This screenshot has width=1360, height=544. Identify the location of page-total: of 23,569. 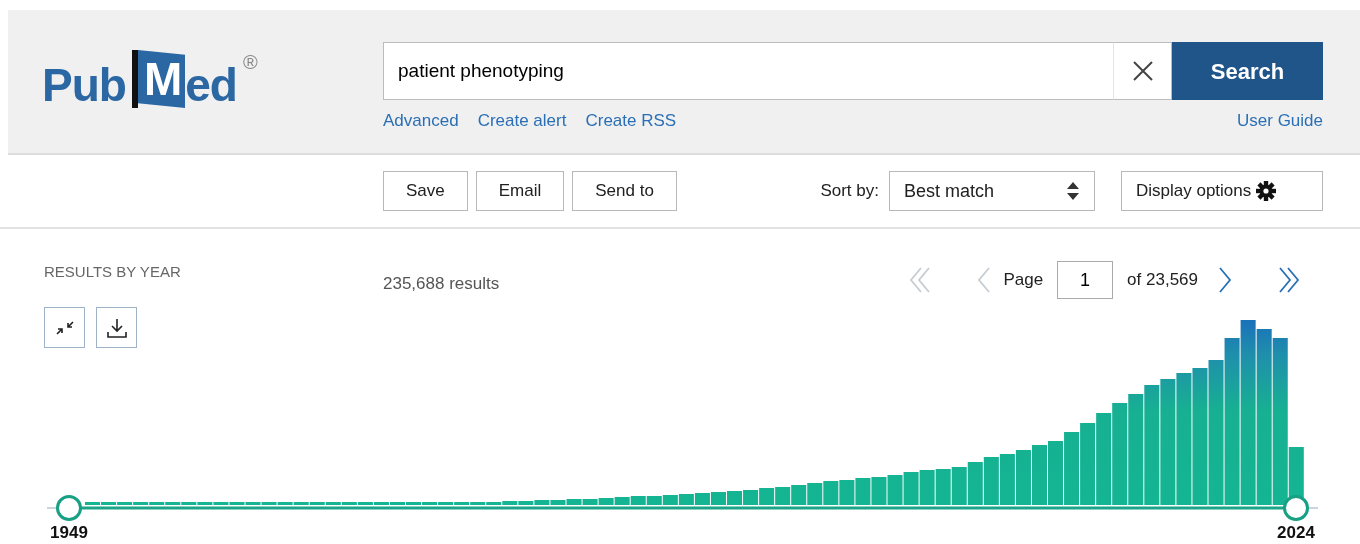
(1162, 280).